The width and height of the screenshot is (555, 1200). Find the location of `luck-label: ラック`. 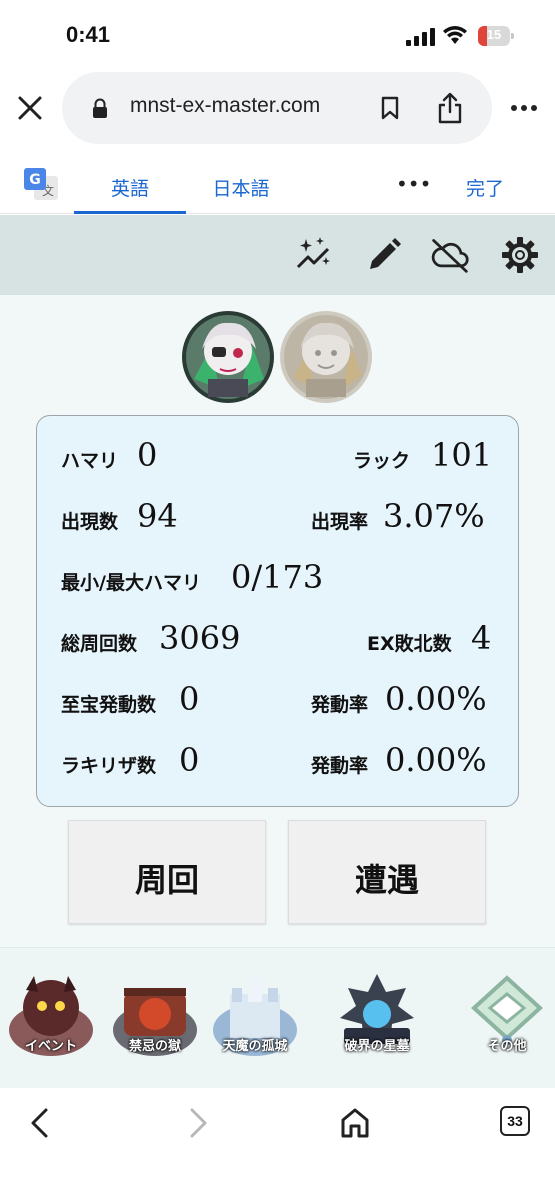

luck-label: ラック is located at coordinates (382, 461).